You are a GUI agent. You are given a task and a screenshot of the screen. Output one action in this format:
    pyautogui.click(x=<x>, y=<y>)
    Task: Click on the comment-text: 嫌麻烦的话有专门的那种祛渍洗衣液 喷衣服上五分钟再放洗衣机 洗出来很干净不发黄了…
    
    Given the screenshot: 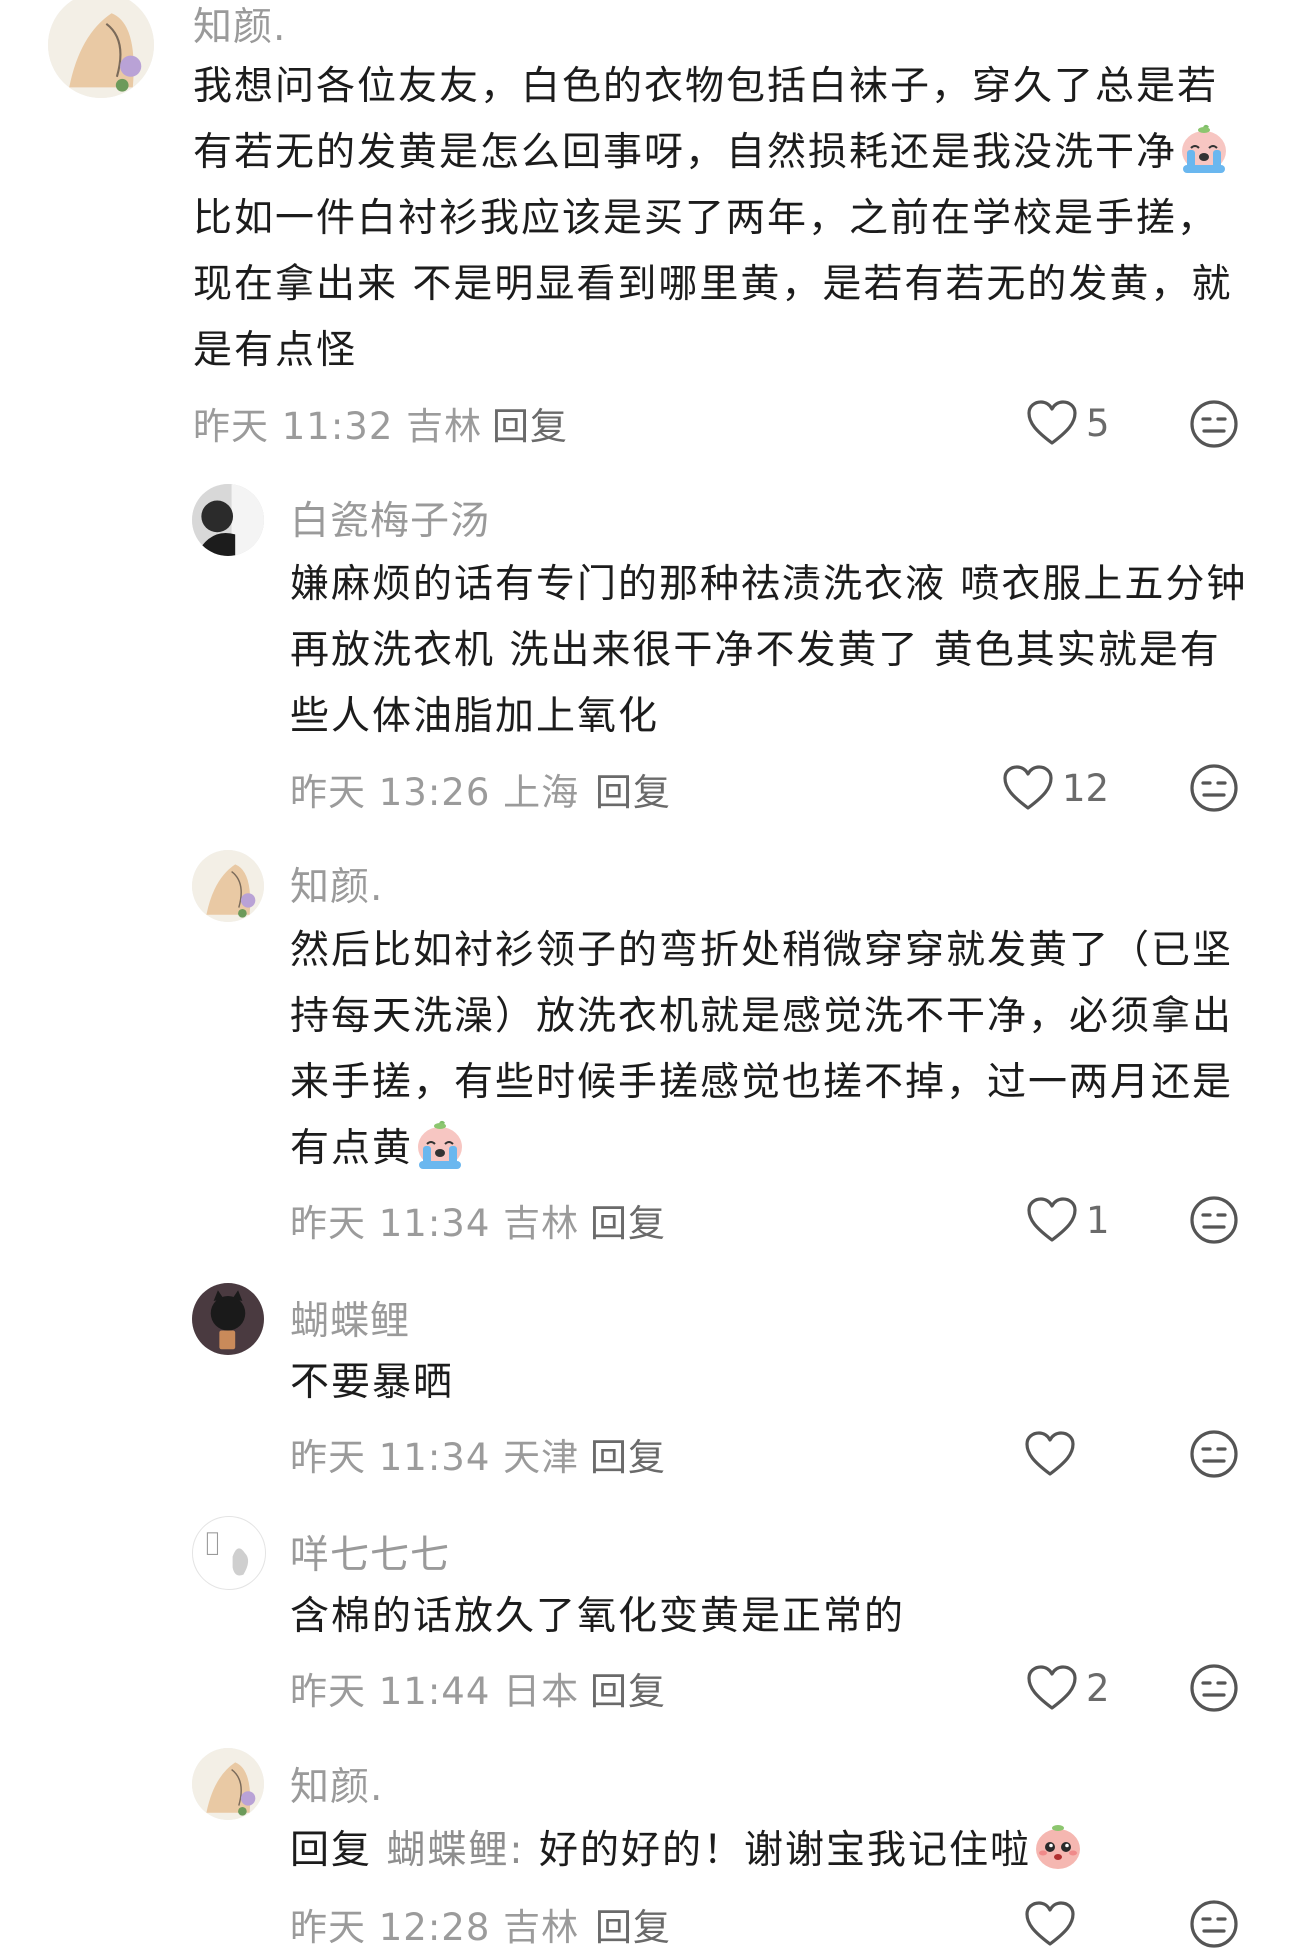 What is the action you would take?
    pyautogui.click(x=769, y=650)
    